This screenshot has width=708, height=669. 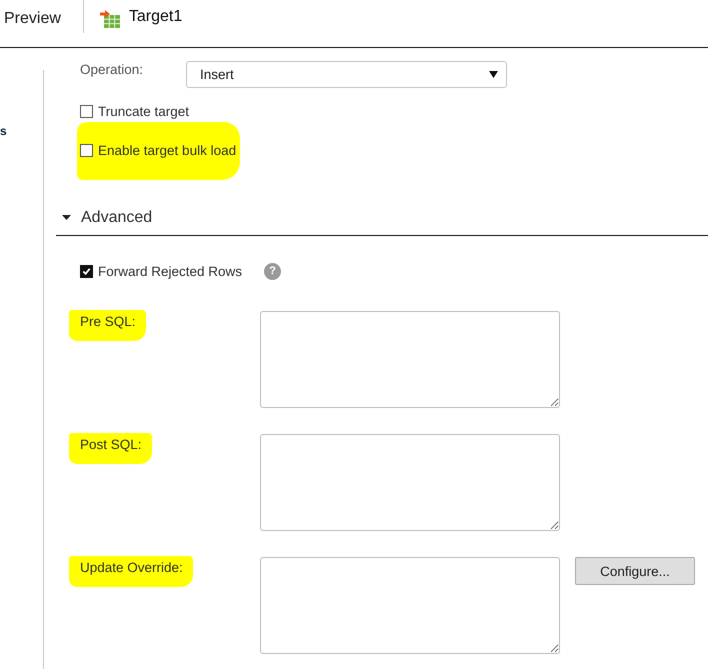 I want to click on checkbox-label: Enable target bulk load, so click(x=167, y=150).